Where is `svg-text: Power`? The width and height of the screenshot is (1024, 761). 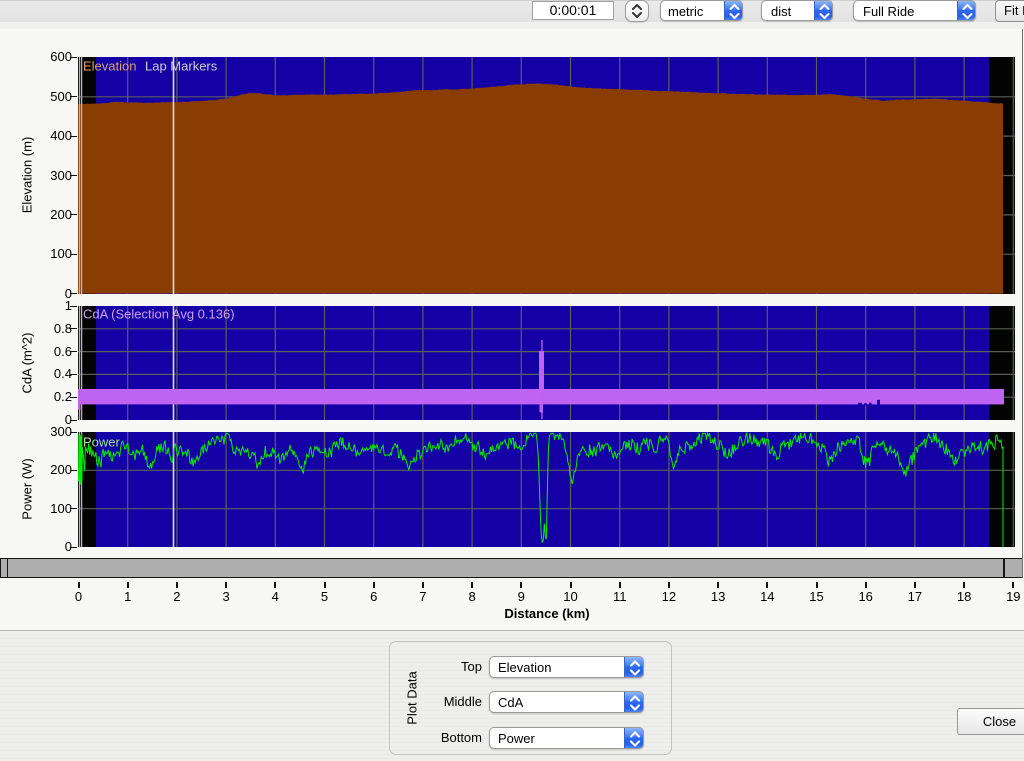 svg-text: Power is located at coordinates (102, 442).